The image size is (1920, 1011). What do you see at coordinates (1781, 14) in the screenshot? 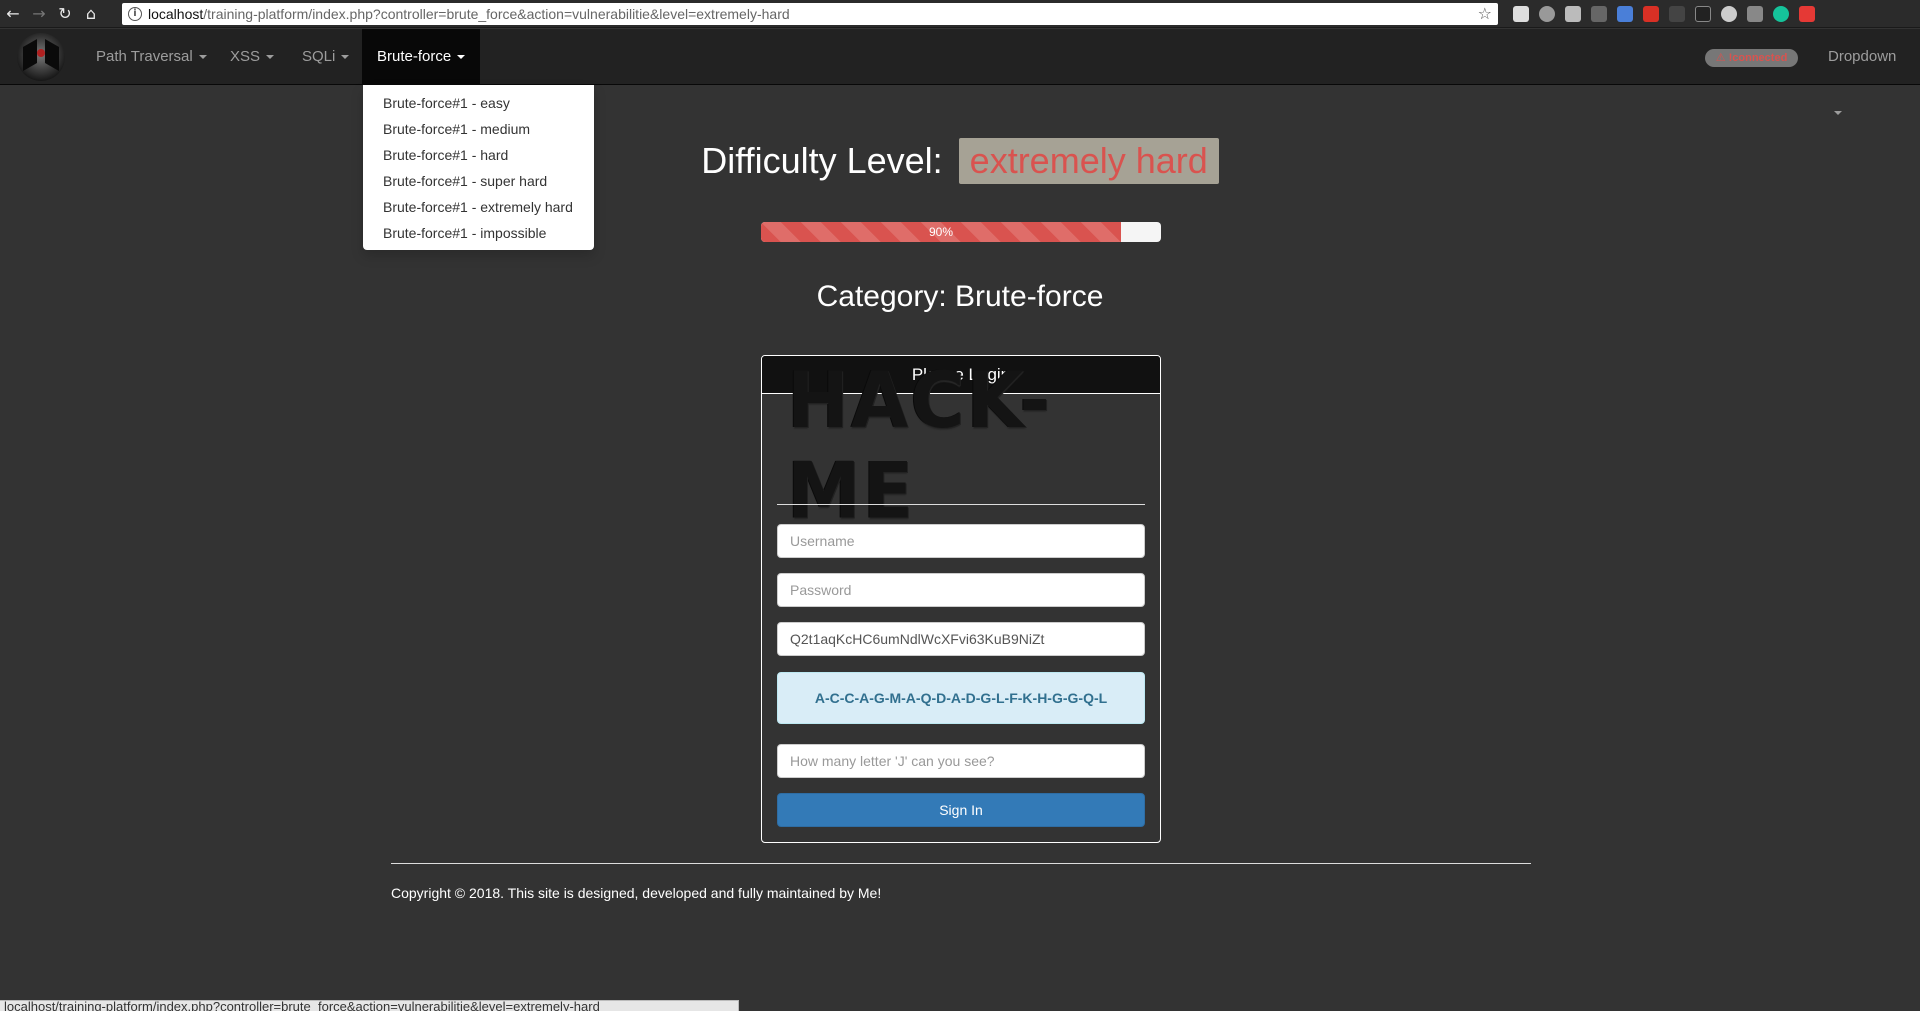
I see `grammarly-extension-icon` at bounding box center [1781, 14].